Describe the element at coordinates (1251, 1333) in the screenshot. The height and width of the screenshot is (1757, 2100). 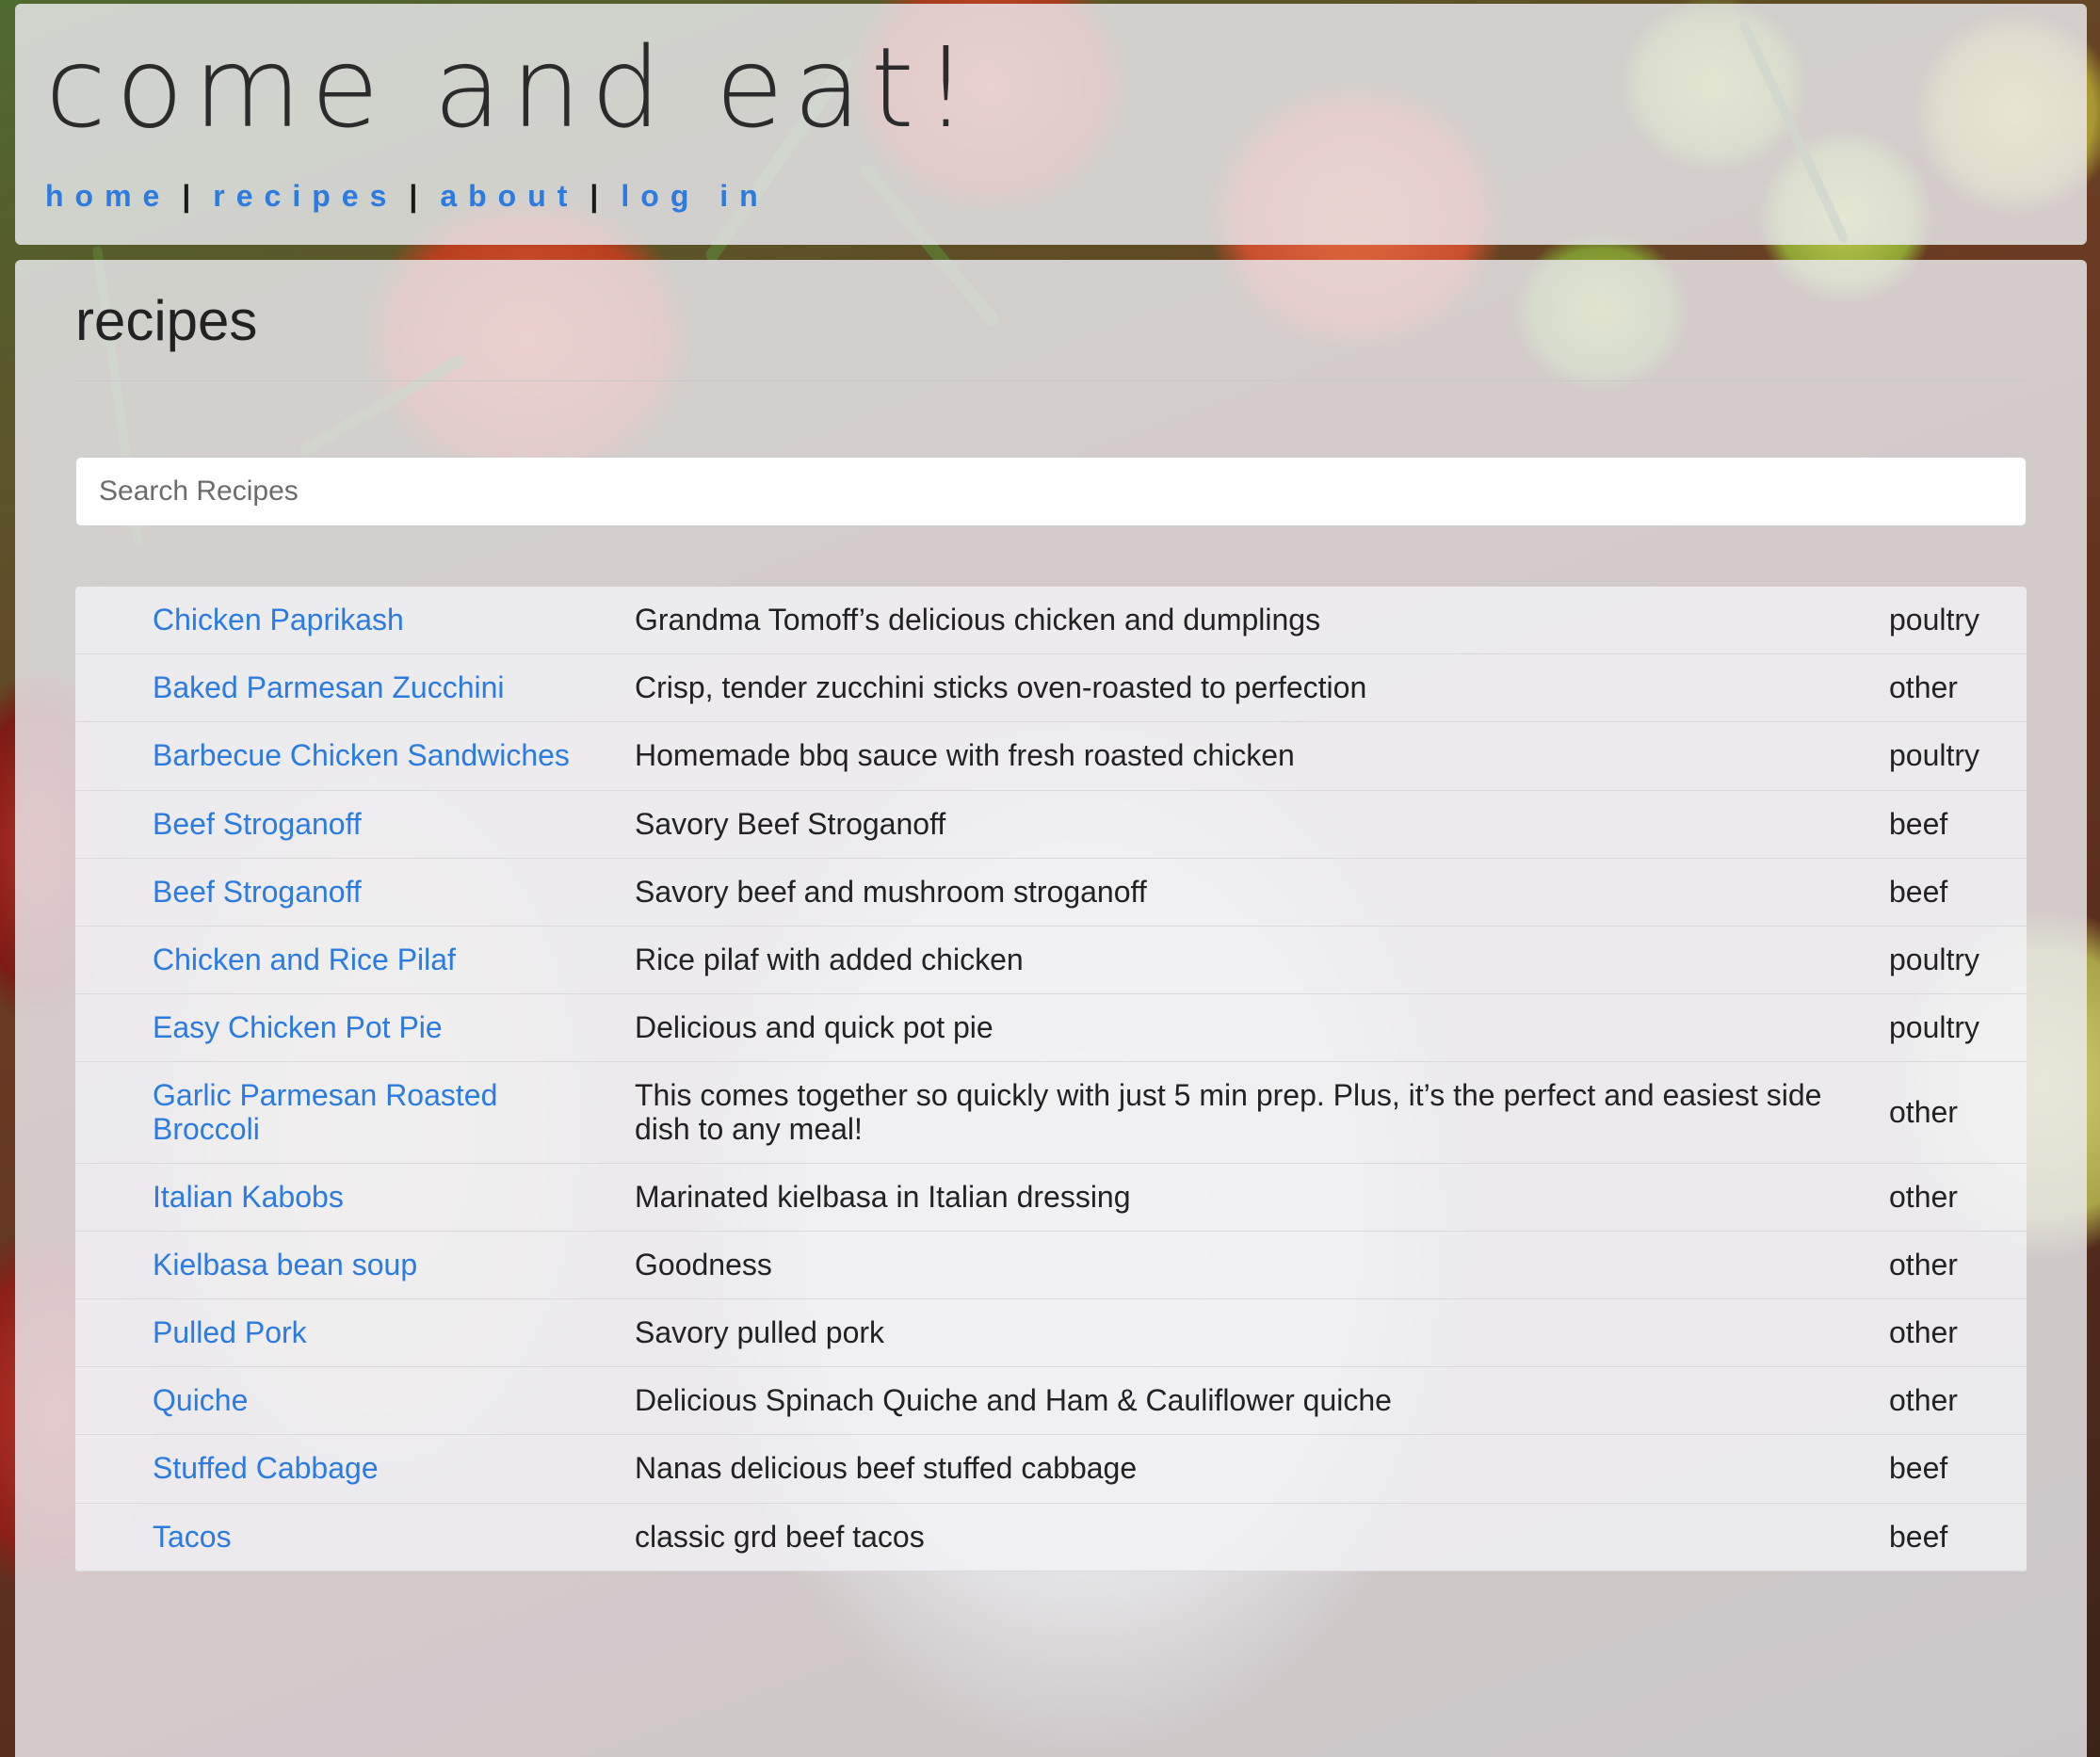
I see `recipe-description: Savory pulled pork` at that location.